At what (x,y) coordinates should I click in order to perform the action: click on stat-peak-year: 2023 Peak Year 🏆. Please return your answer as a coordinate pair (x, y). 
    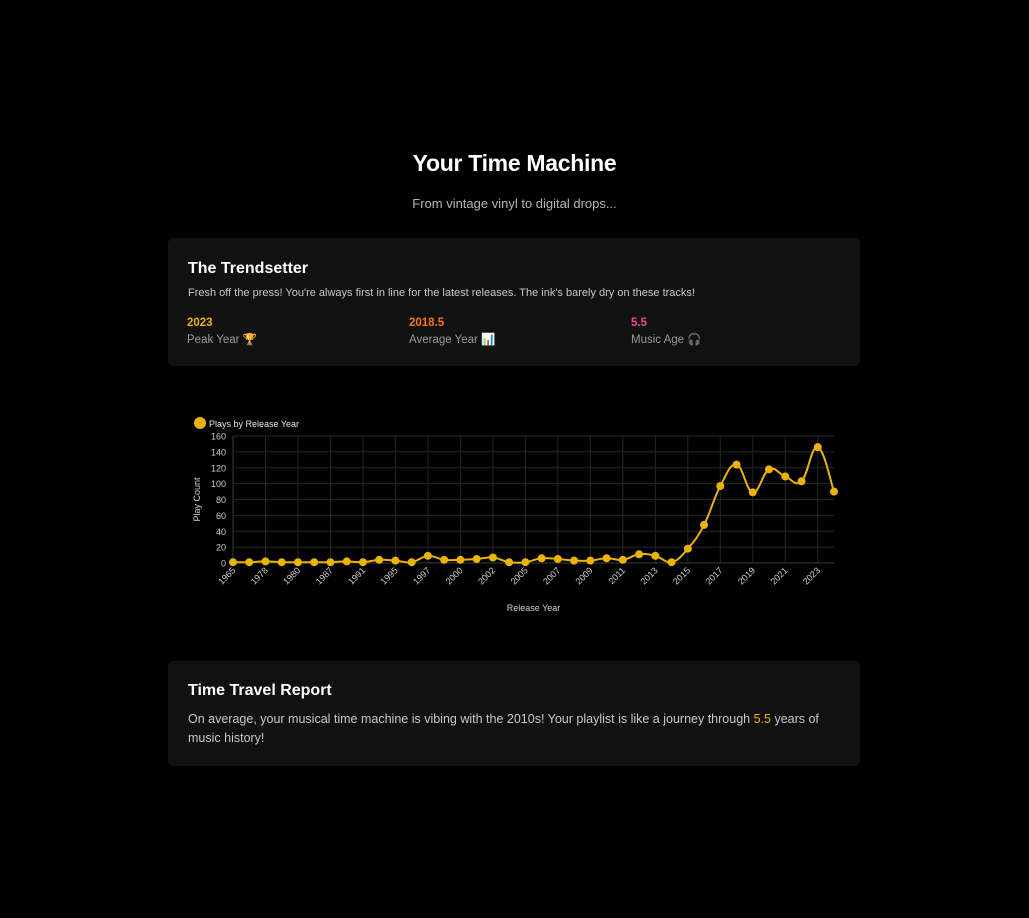
    Looking at the image, I should click on (222, 331).